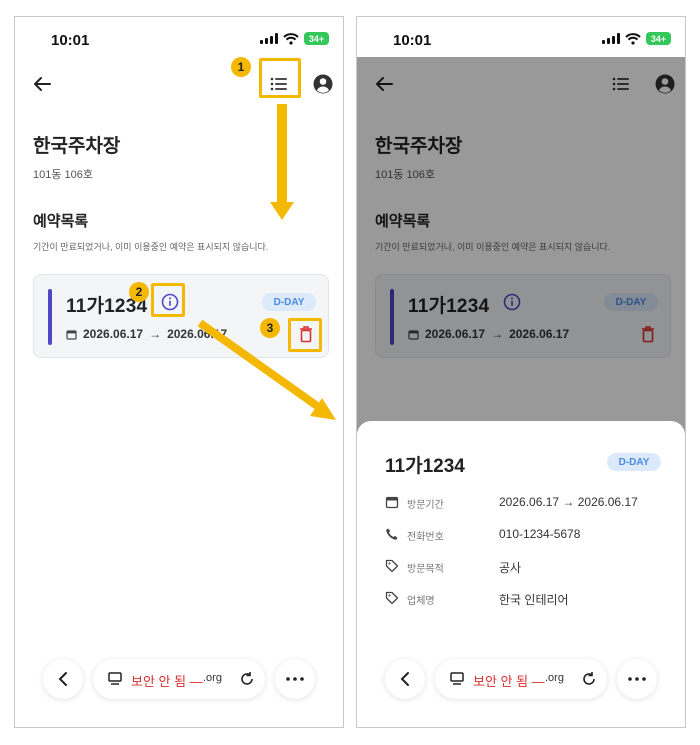  I want to click on card-accent-bar, so click(50, 317).